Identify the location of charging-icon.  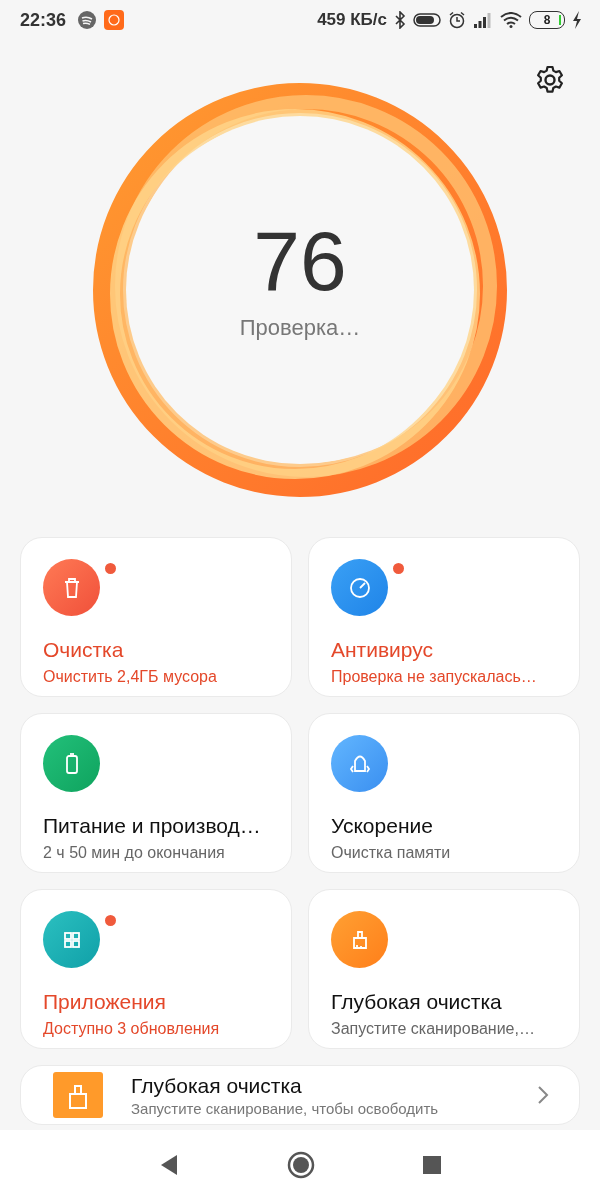
(577, 20).